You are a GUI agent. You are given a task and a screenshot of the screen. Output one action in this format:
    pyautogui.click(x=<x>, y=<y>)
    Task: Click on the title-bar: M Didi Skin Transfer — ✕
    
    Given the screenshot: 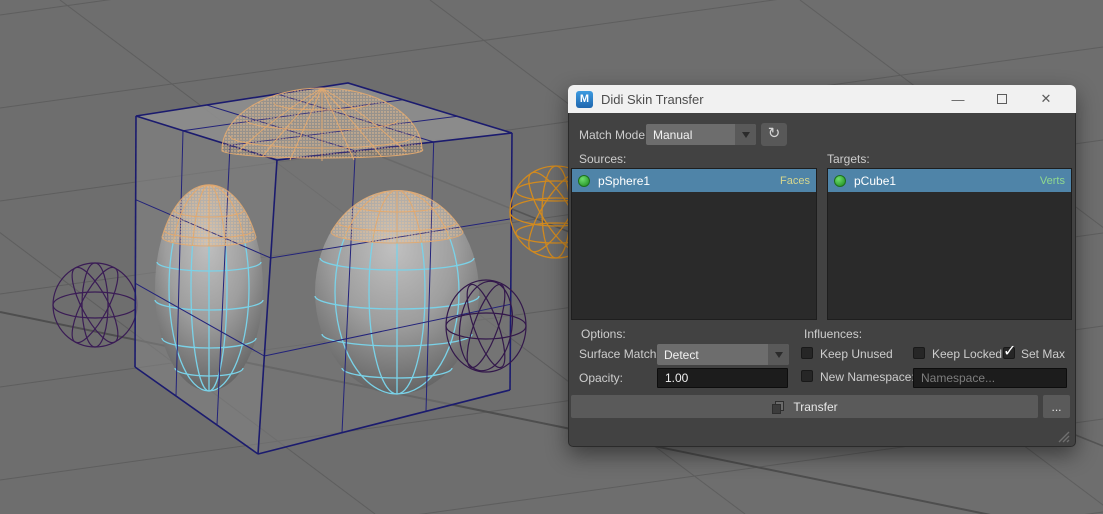 What is the action you would take?
    pyautogui.click(x=822, y=99)
    